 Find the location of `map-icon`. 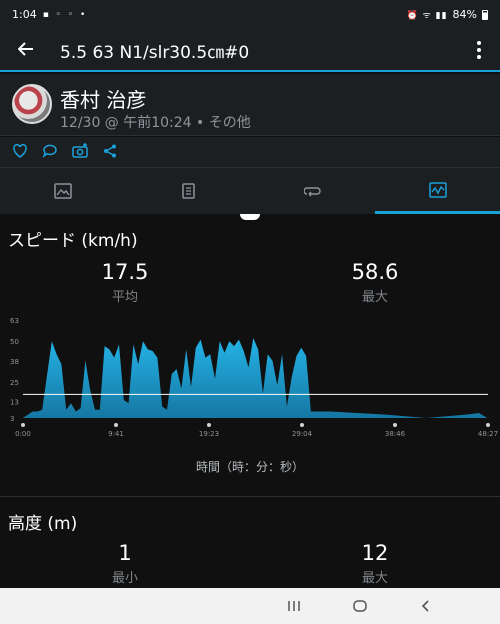

map-icon is located at coordinates (62, 191).